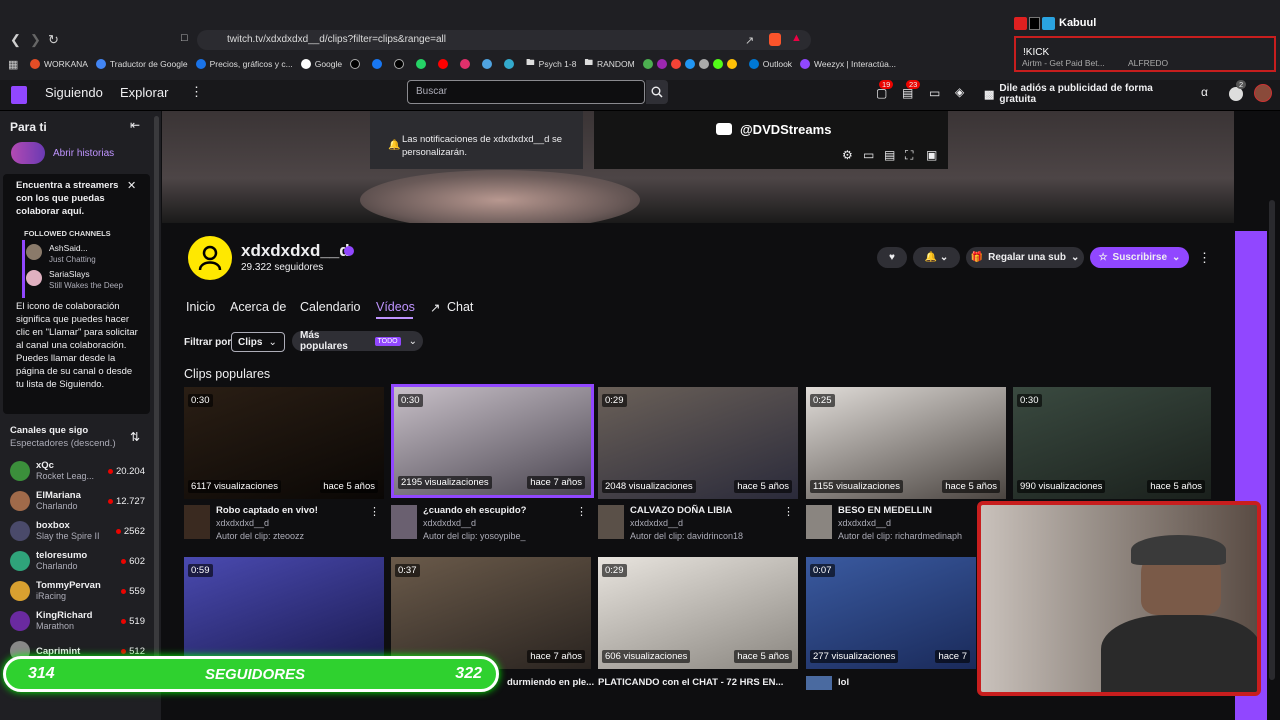 The image size is (1280, 720). I want to click on clip-thumbnail: 0:07 277 visualizaciones hace 7, so click(891, 613).